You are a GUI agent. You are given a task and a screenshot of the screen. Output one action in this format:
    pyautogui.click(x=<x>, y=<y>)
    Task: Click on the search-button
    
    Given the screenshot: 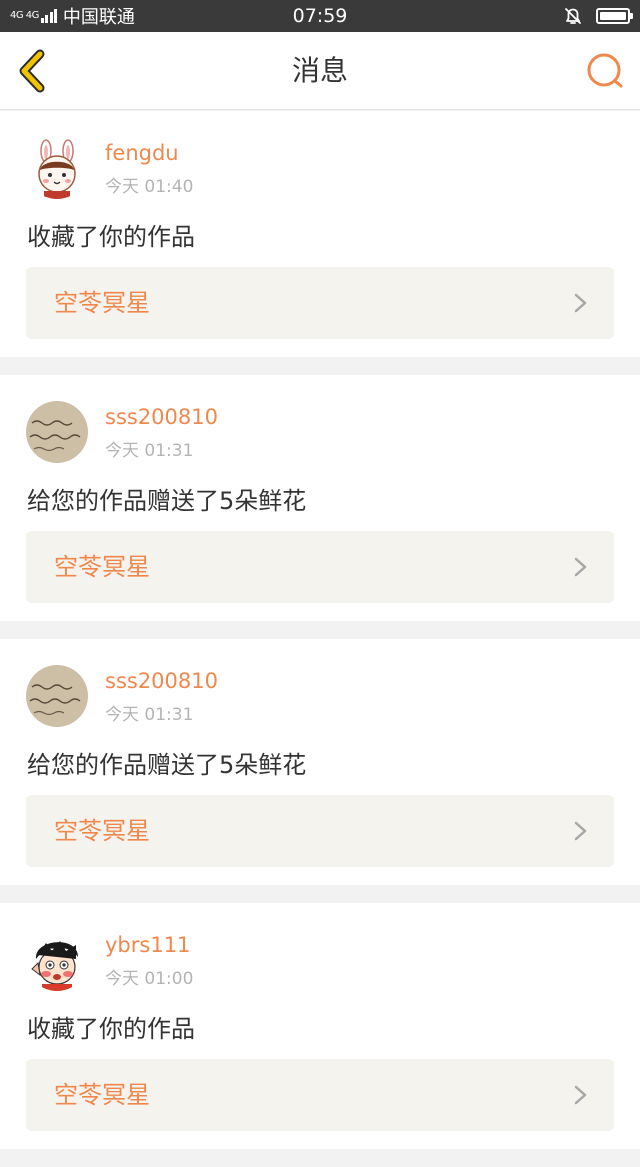 What is the action you would take?
    pyautogui.click(x=605, y=71)
    